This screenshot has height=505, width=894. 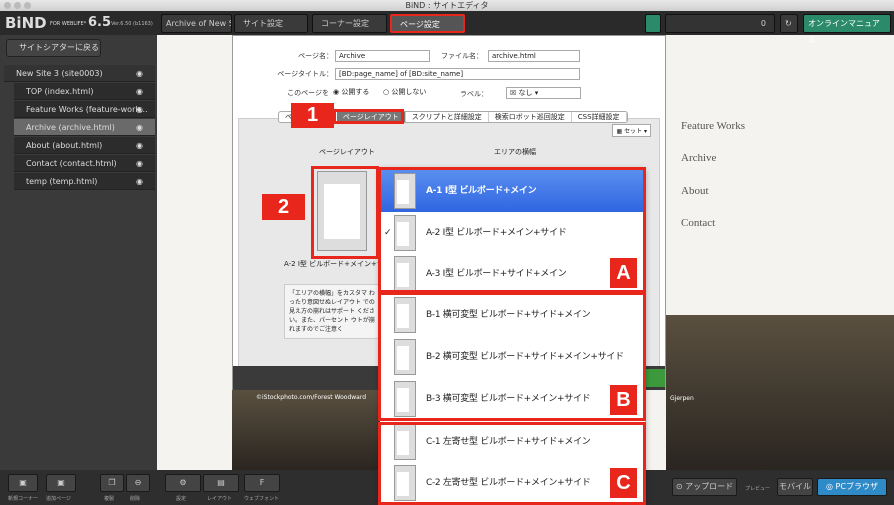 I want to click on annotation-box-b, so click(x=512, y=356).